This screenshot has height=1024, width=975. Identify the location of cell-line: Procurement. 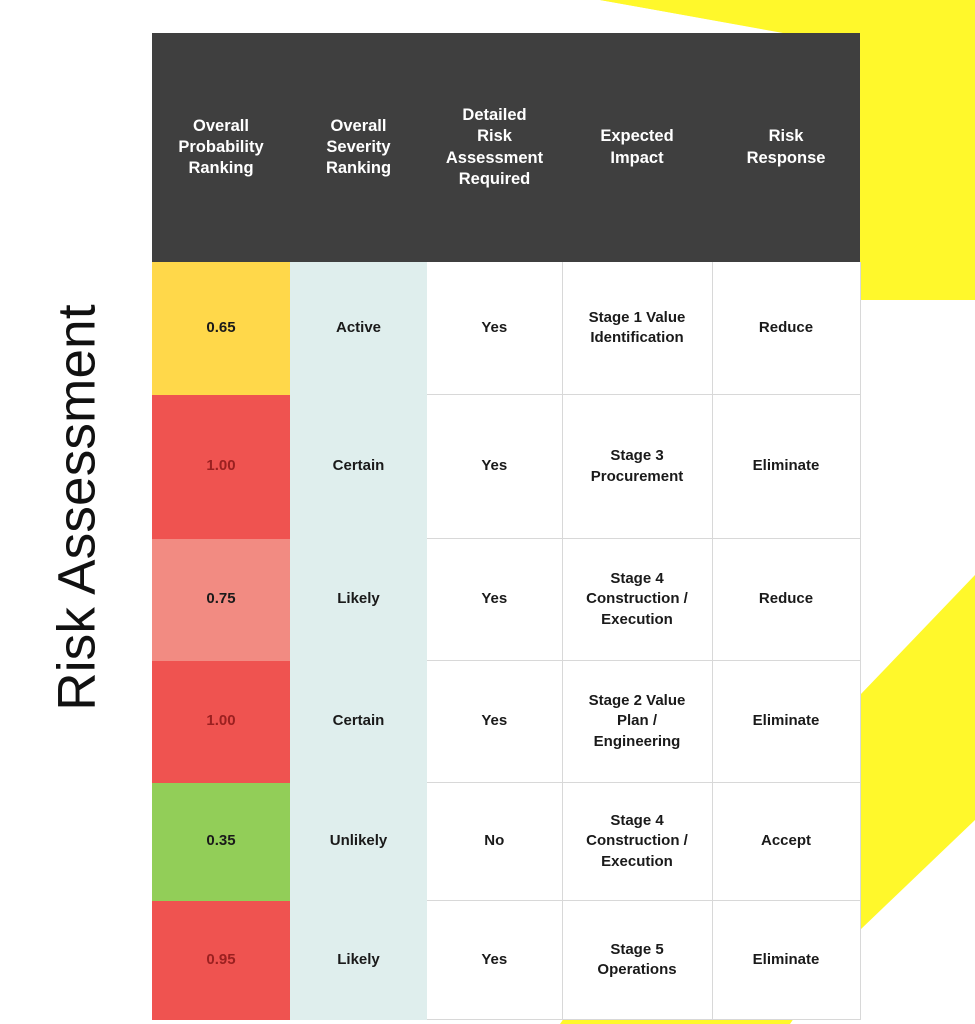
(637, 476).